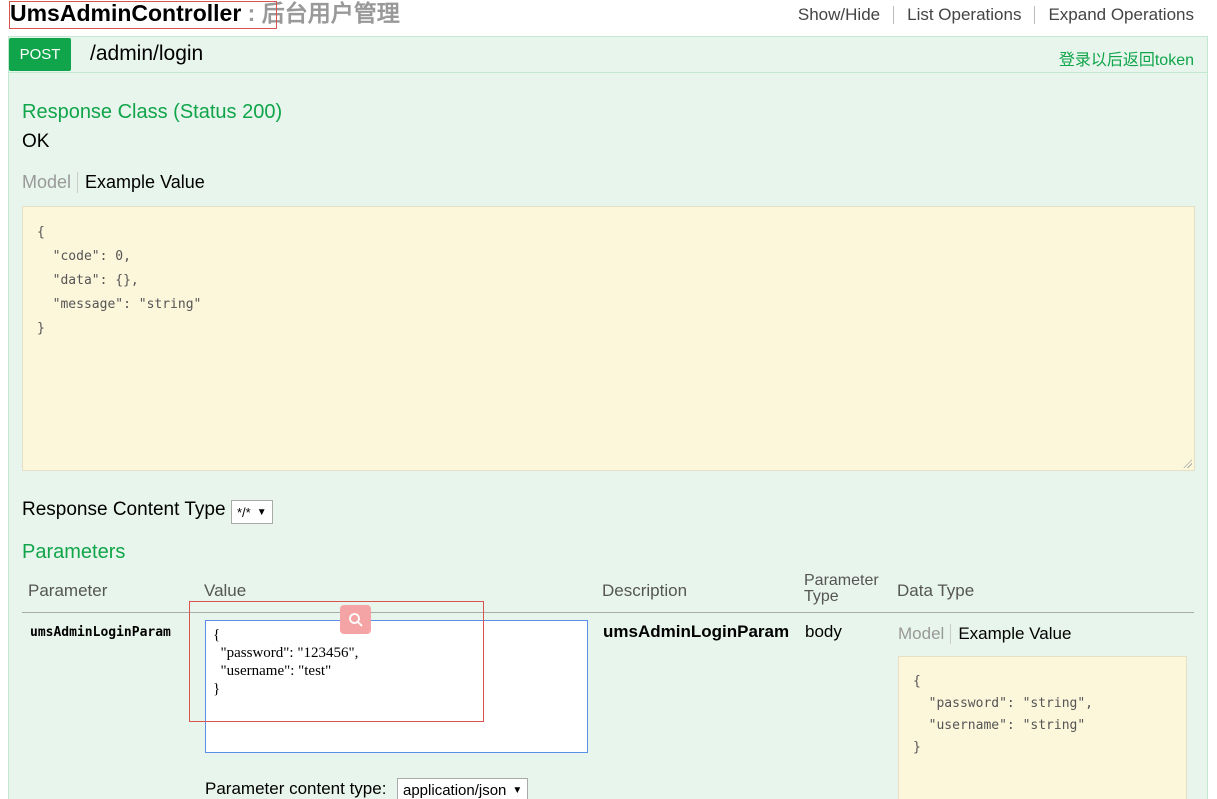  Describe the element at coordinates (225, 590) in the screenshot. I see `column-header-value: Value` at that location.